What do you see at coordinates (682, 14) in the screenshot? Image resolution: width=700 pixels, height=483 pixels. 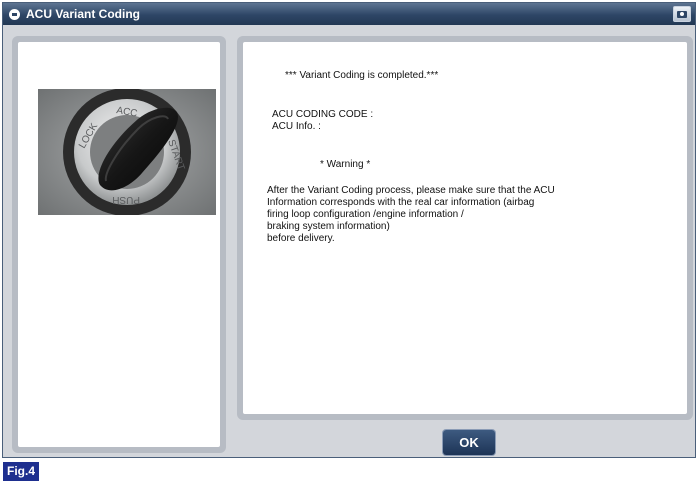 I see `camera-icon` at bounding box center [682, 14].